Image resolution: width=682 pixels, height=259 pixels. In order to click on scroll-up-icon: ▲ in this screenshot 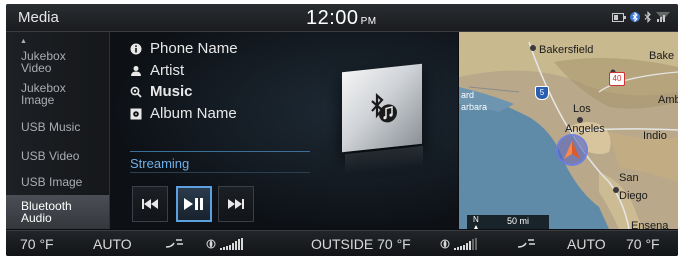, I will do `click(23, 41)`.